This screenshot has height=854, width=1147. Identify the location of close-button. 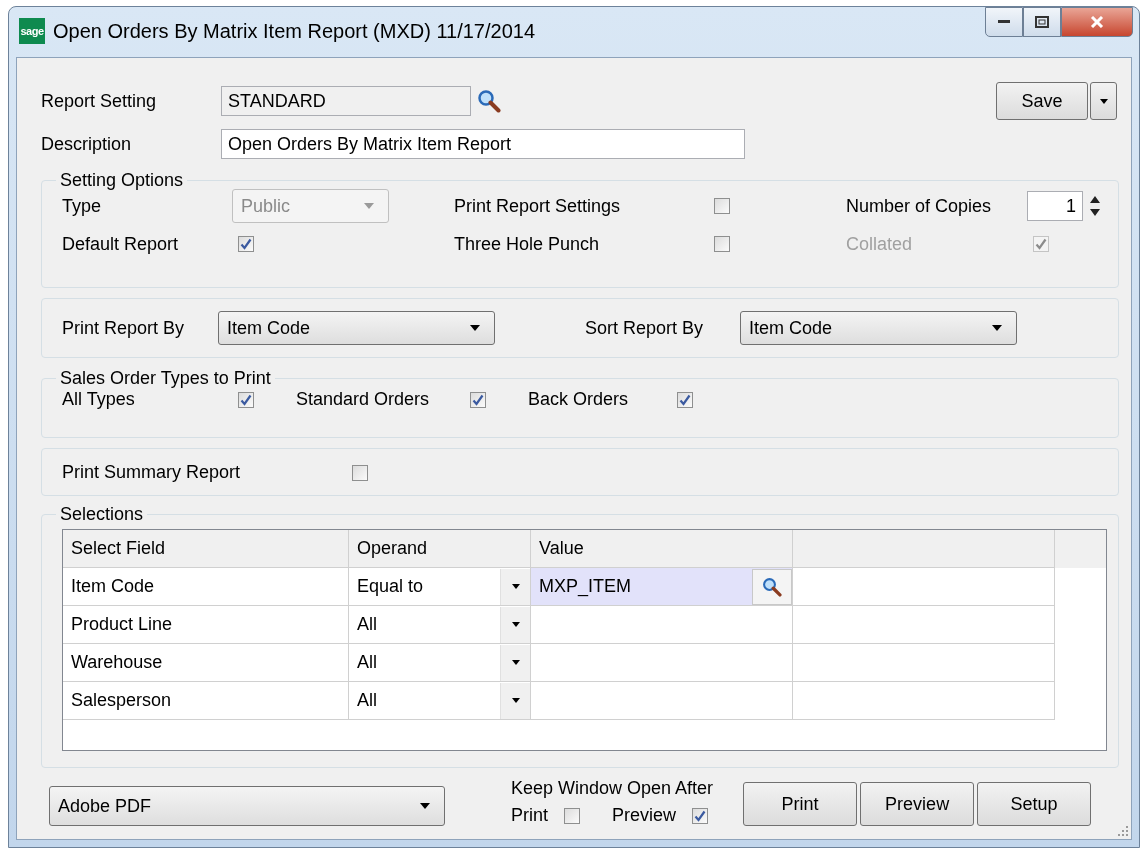
(1097, 22).